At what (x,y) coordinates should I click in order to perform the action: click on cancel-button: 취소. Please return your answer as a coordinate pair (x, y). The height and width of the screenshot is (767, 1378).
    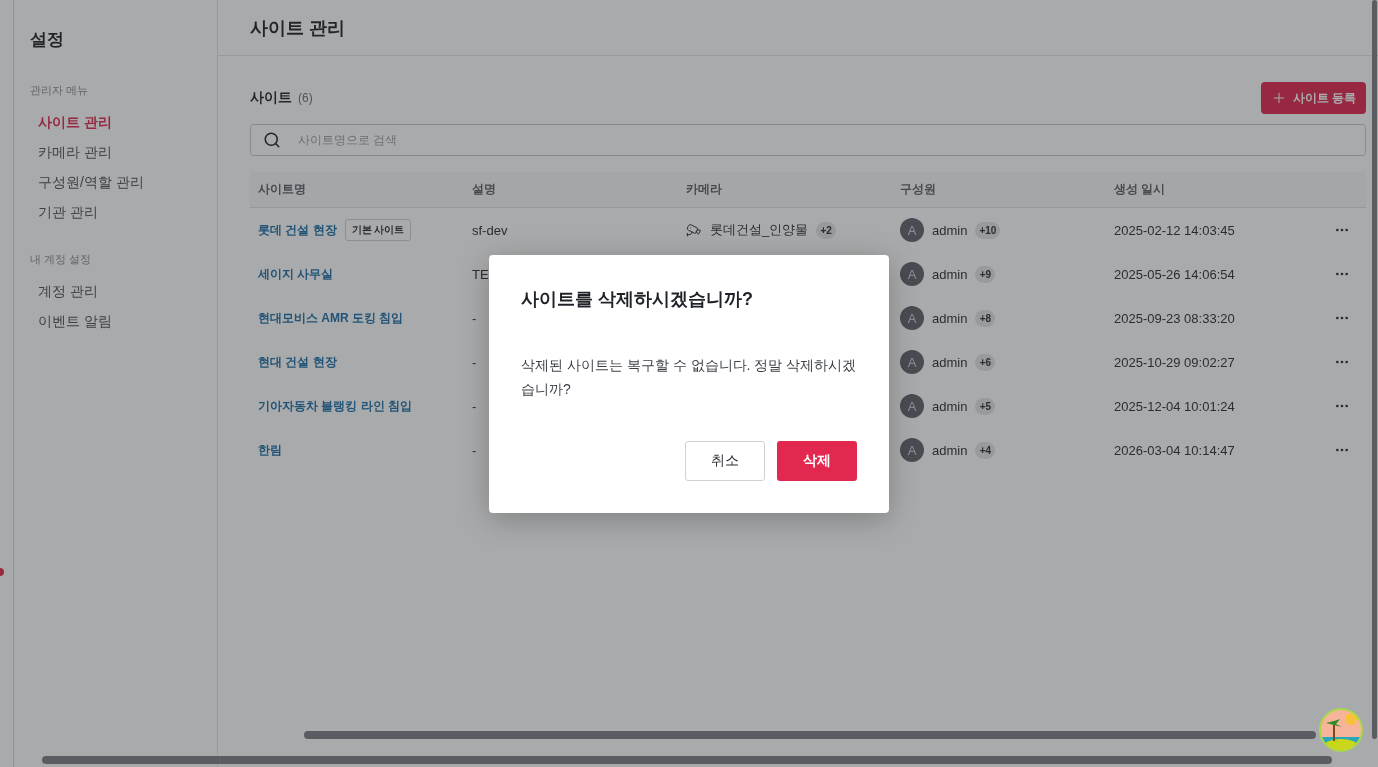
    Looking at the image, I should click on (725, 460).